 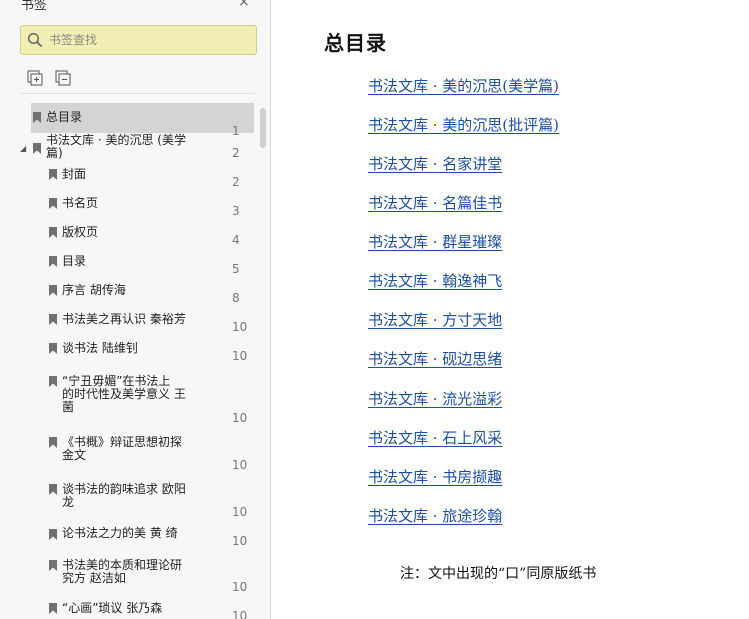 What do you see at coordinates (435, 241) in the screenshot?
I see `toc-link-stars: 书法文库 · 群星璀璨` at bounding box center [435, 241].